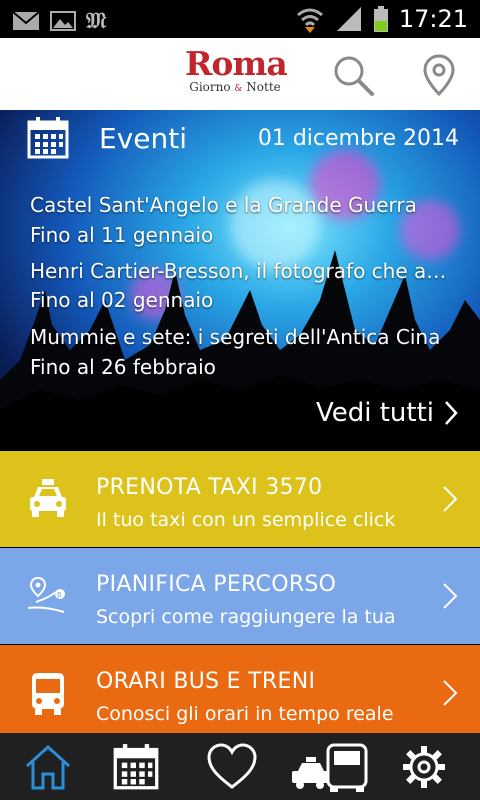 The width and height of the screenshot is (480, 800). What do you see at coordinates (246, 520) in the screenshot?
I see `taxi-row-subtitle: Il tuo taxi con un semplice click` at bounding box center [246, 520].